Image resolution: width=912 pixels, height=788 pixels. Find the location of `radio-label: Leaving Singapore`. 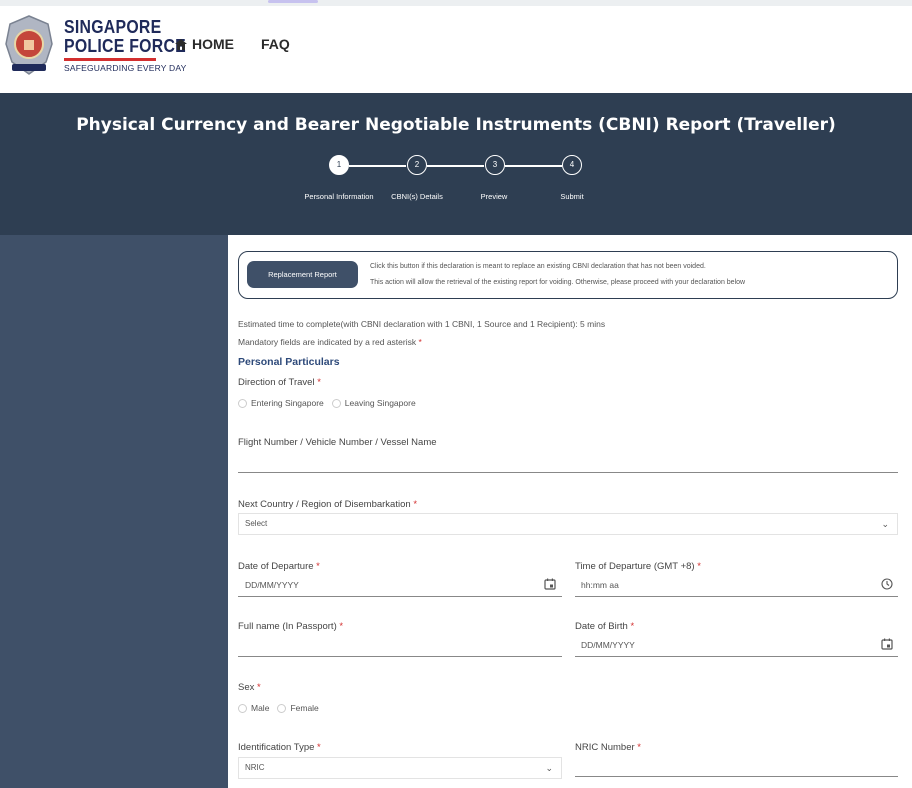

radio-label: Leaving Singapore is located at coordinates (380, 403).